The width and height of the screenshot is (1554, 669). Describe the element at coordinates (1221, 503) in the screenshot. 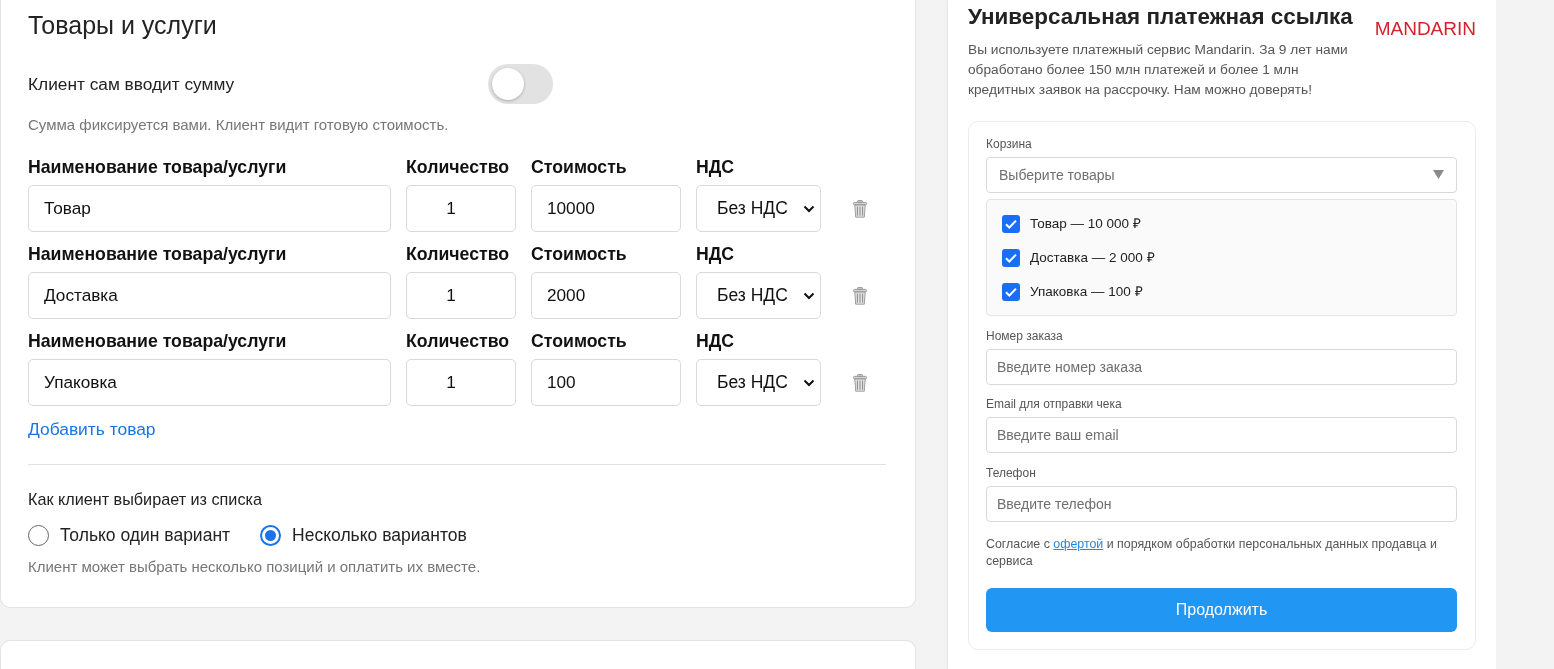

I see `text-input: Введите телефон` at that location.